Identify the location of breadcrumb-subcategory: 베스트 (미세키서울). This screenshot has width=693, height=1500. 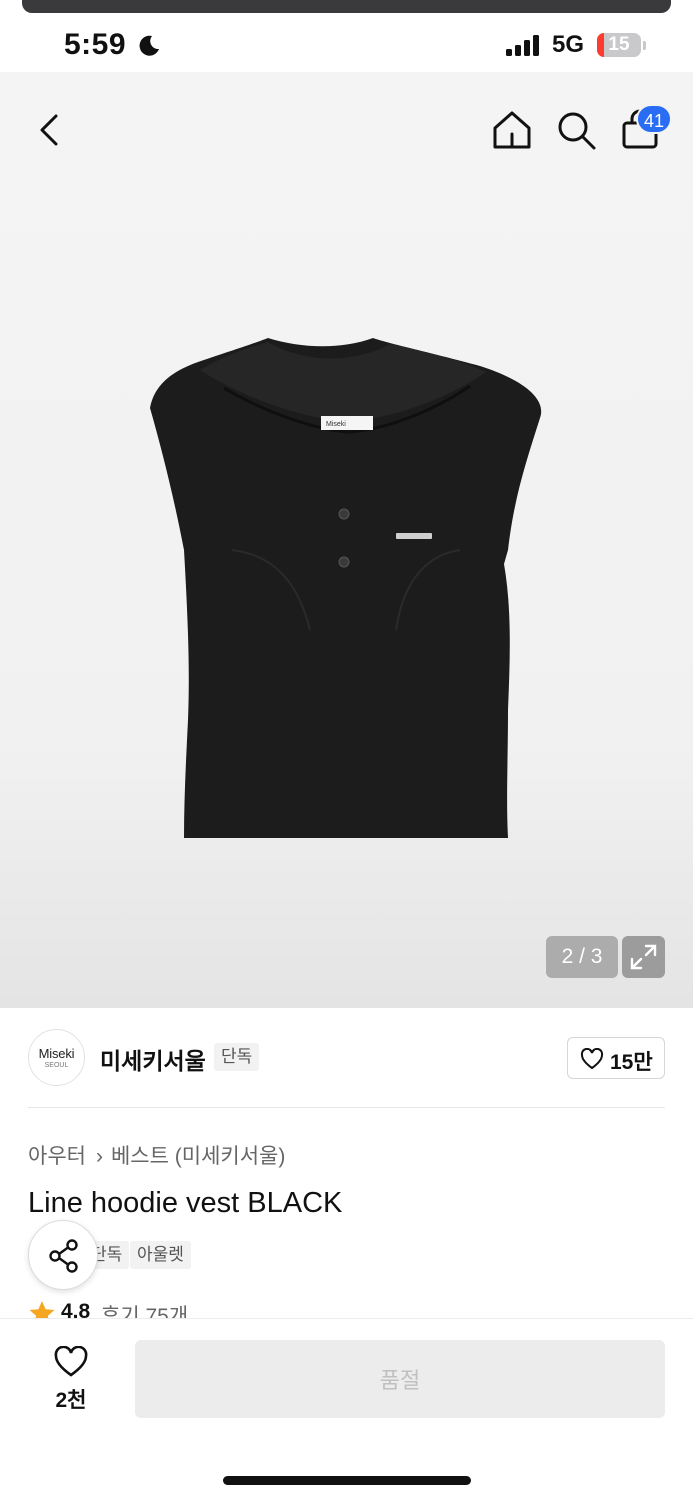
(198, 1156).